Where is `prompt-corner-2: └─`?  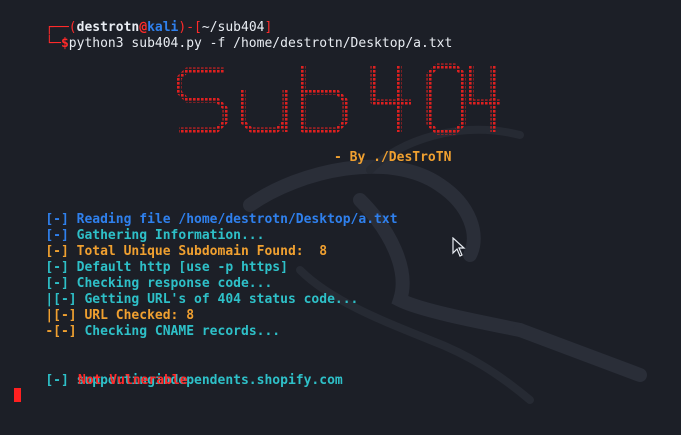
prompt-corner-2: └─ is located at coordinates (53, 43).